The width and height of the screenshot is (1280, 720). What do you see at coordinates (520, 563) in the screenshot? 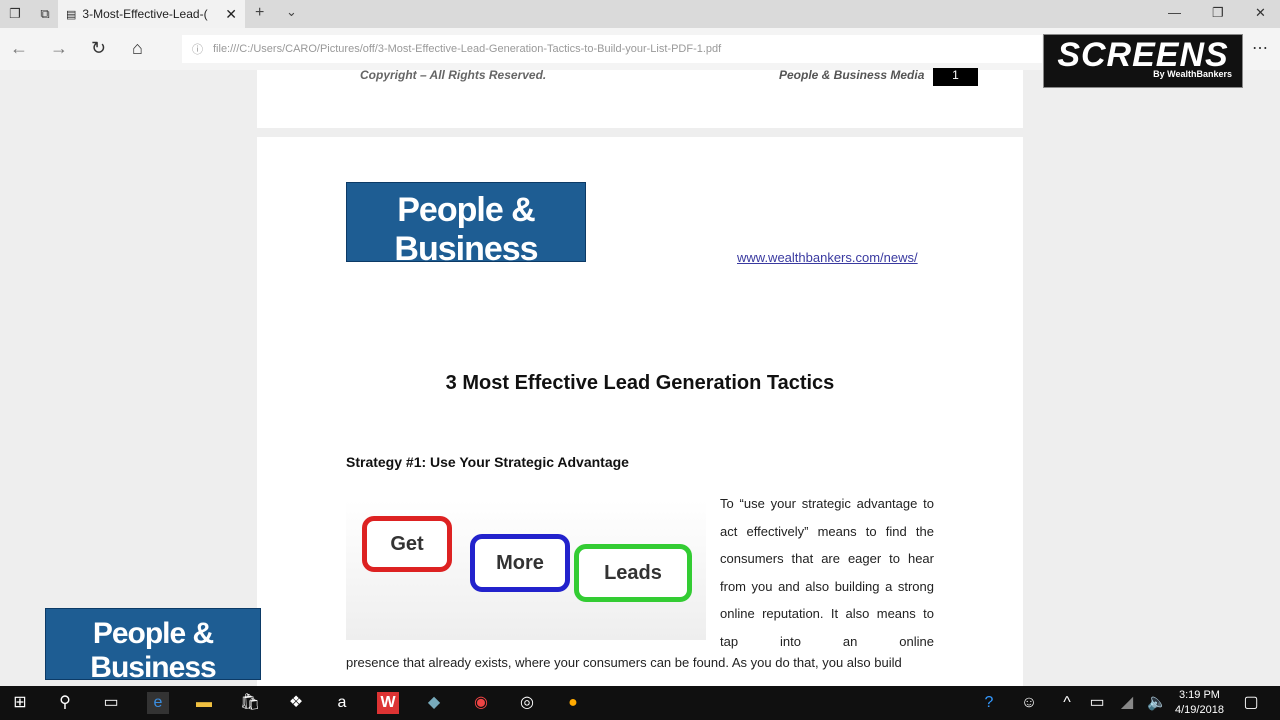
I see `bubble-more: More` at bounding box center [520, 563].